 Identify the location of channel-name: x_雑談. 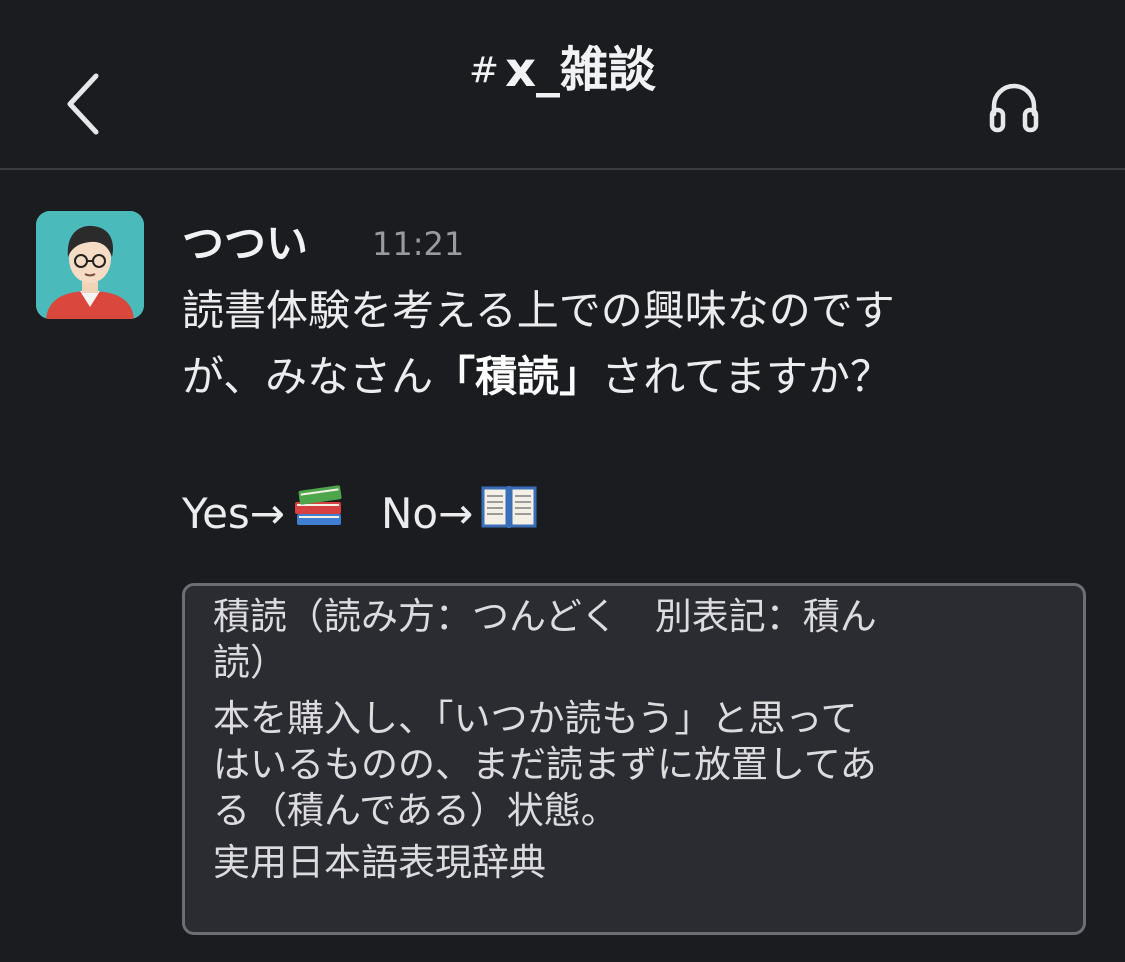
(581, 70).